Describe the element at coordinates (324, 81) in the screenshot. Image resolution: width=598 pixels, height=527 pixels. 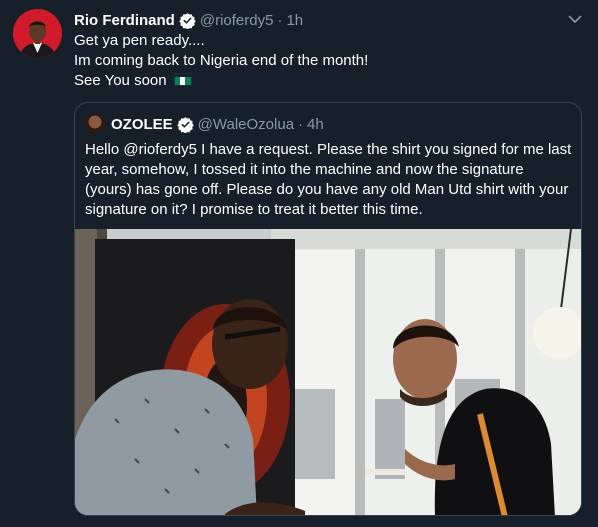
I see `tweet-text-line: See You soon` at that location.